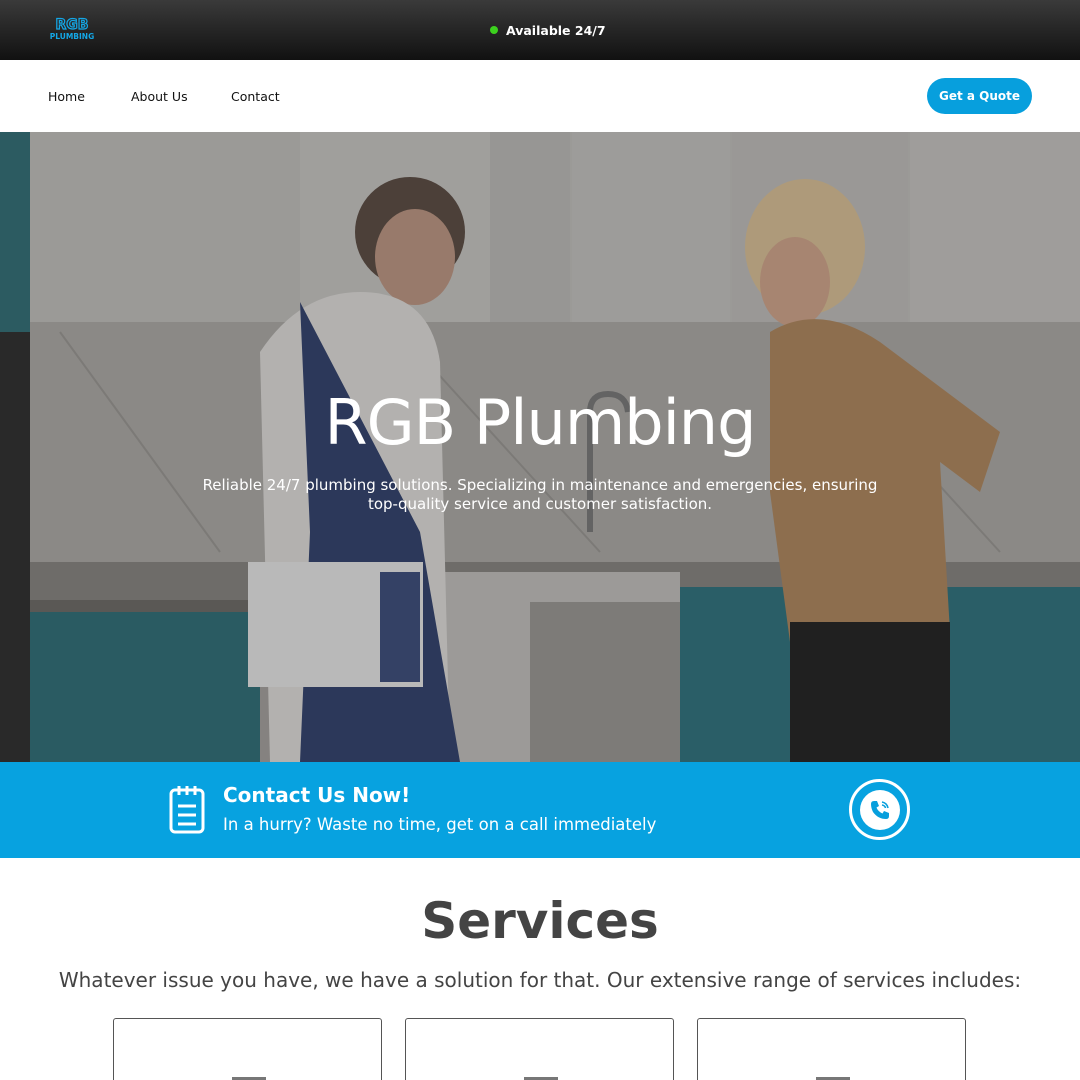  What do you see at coordinates (187, 810) in the screenshot?
I see `clipboard-icon` at bounding box center [187, 810].